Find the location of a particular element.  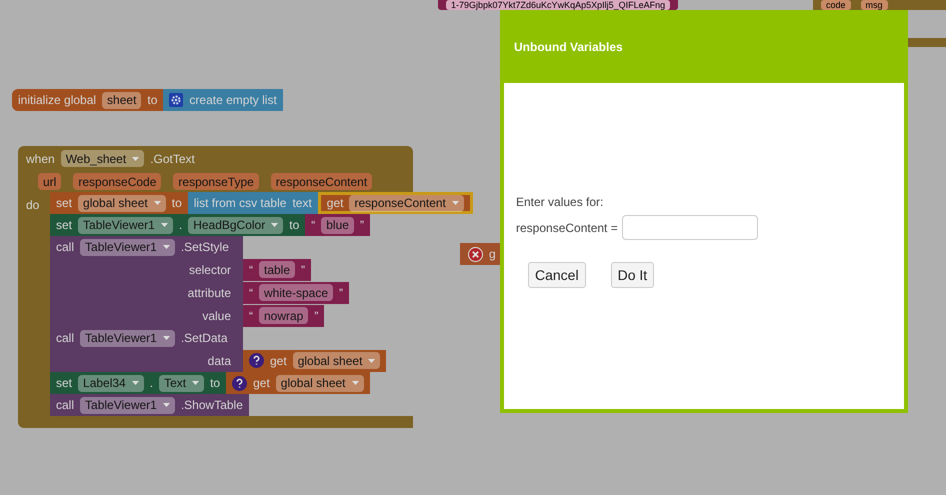

parameter-chip: responseContent is located at coordinates (321, 181).